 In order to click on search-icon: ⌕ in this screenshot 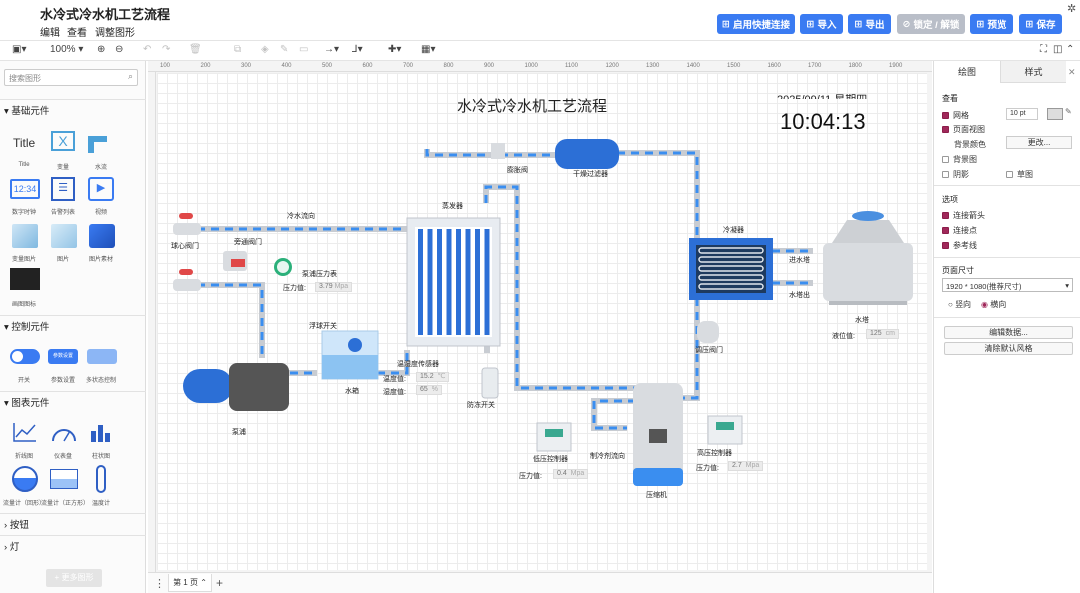, I will do `click(130, 76)`.